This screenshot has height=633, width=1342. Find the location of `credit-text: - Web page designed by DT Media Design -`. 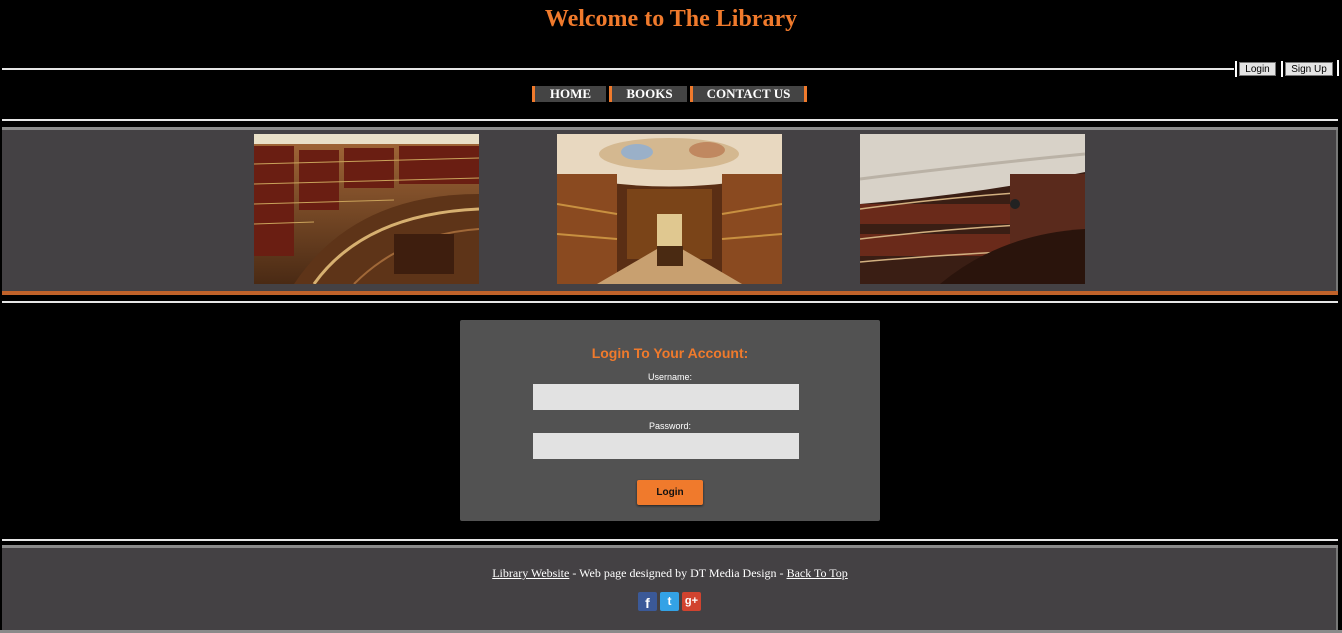

credit-text: - Web page designed by DT Media Design - is located at coordinates (678, 573).